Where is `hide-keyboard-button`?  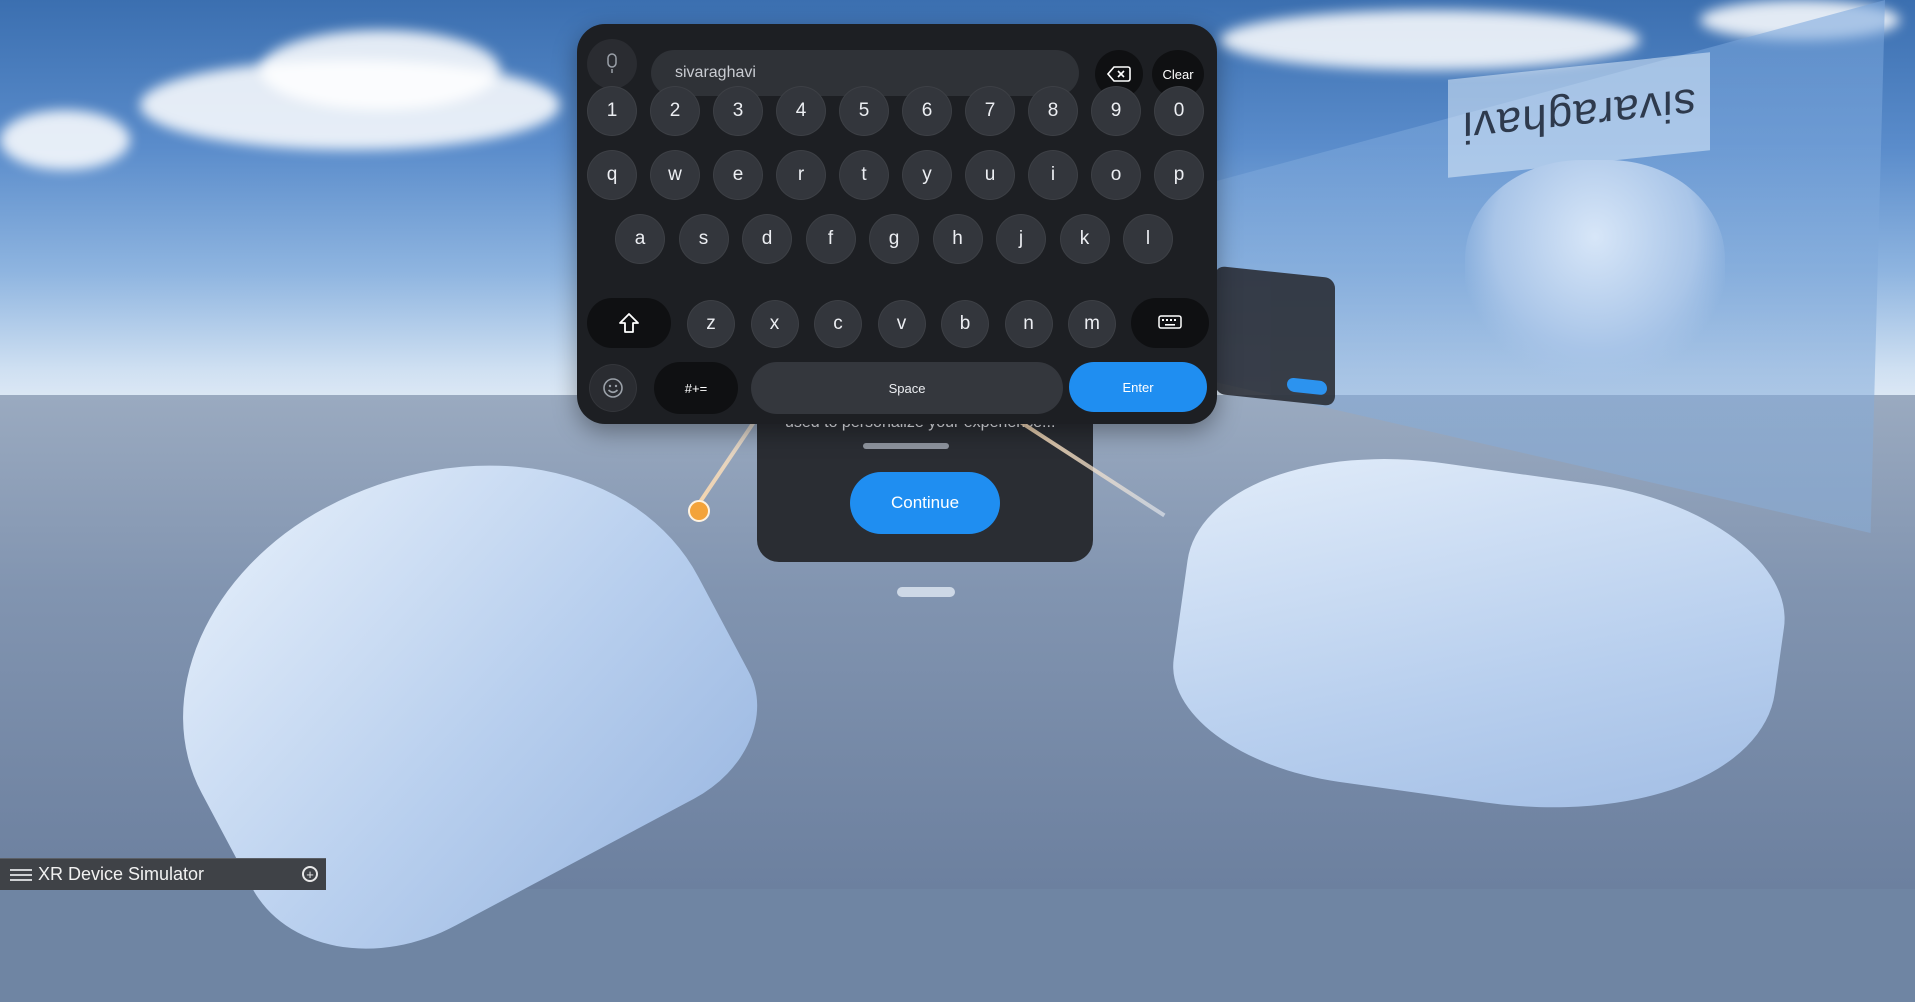 hide-keyboard-button is located at coordinates (1170, 323).